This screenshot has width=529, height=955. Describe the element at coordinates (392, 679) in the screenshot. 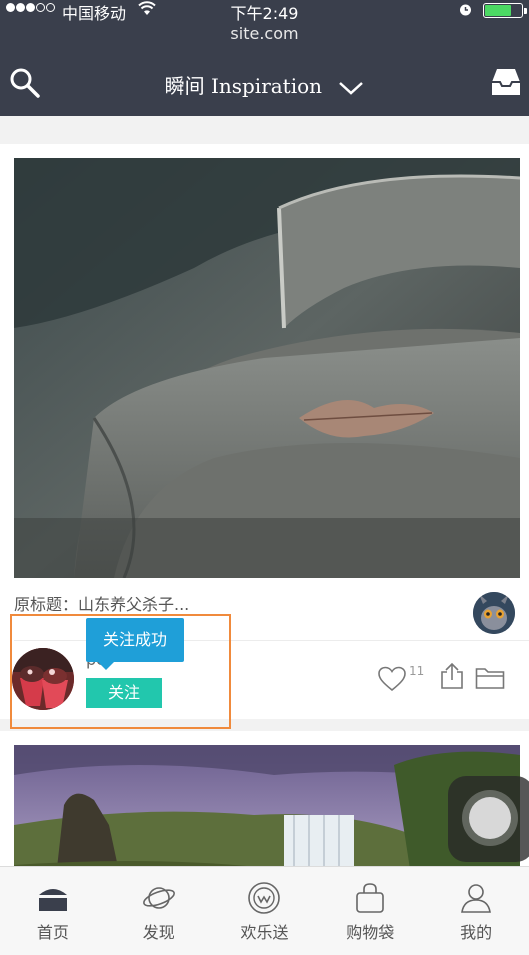

I see `heart-icon` at that location.